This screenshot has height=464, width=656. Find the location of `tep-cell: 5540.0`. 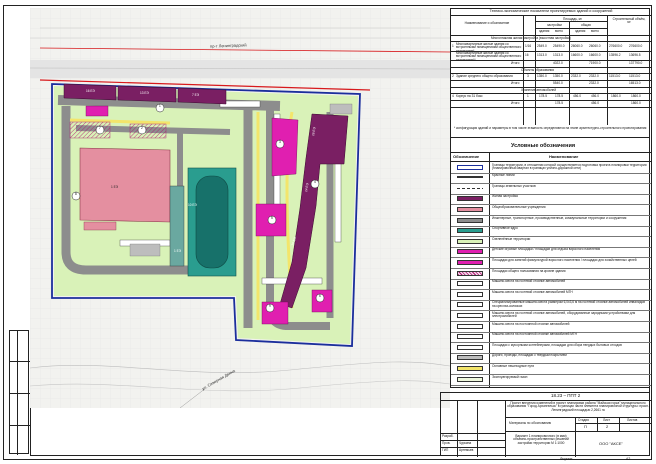

tep-cell: 5540.0 is located at coordinates (558, 83).